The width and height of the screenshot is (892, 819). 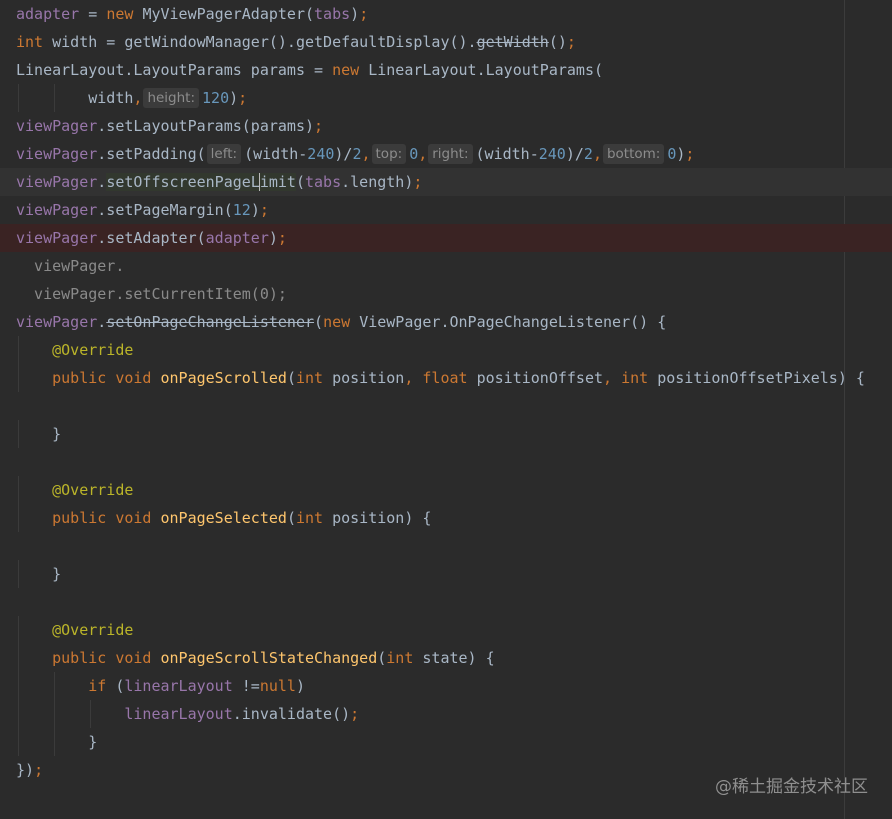 I want to click on code-token: null, so click(x=277, y=686).